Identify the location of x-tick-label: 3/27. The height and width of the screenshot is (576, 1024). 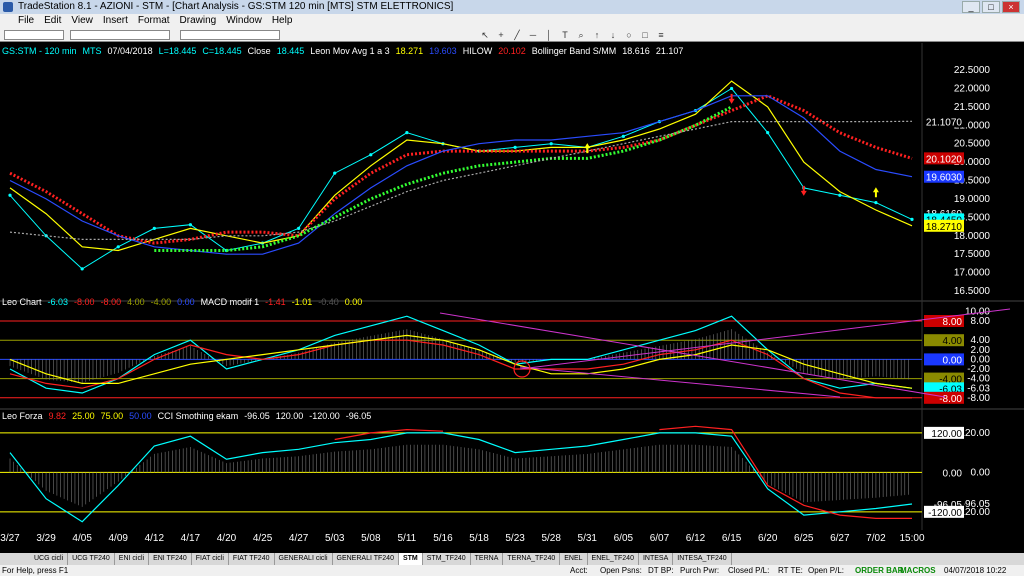
(10, 538).